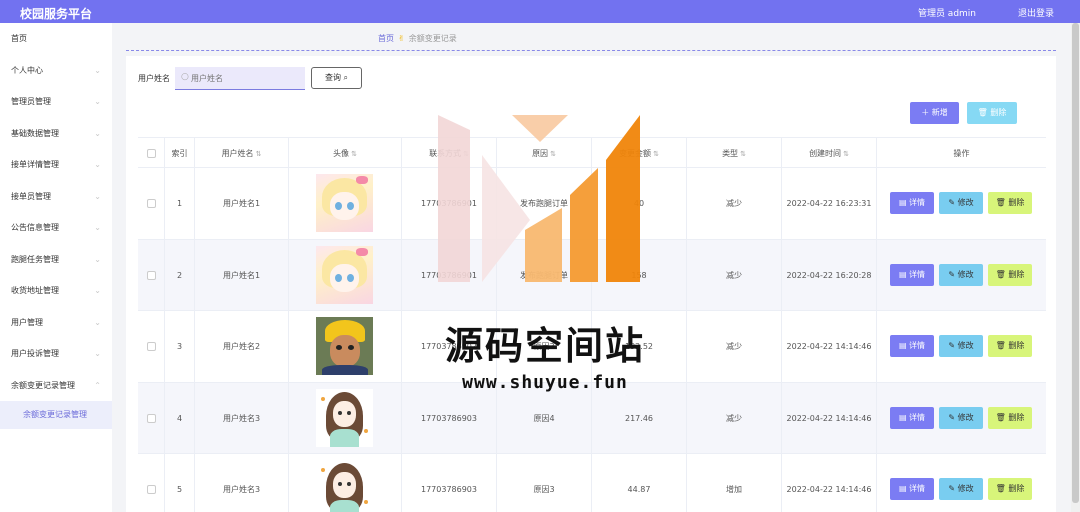 The height and width of the screenshot is (512, 1080). Describe the element at coordinates (185, 77) in the screenshot. I see `search-icon: ○` at that location.